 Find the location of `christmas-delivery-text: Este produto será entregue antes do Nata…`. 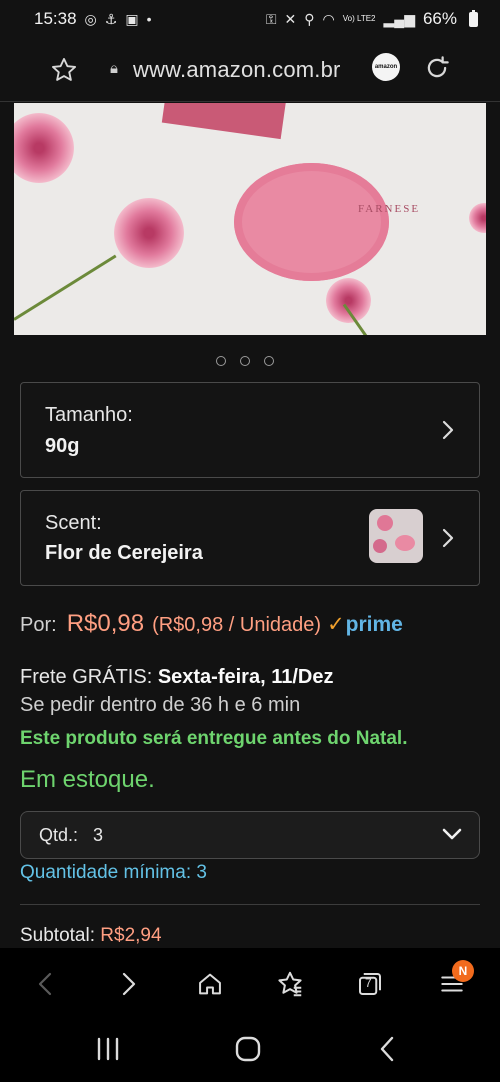

christmas-delivery-text: Este produto será entregue antes do Nata… is located at coordinates (214, 738).